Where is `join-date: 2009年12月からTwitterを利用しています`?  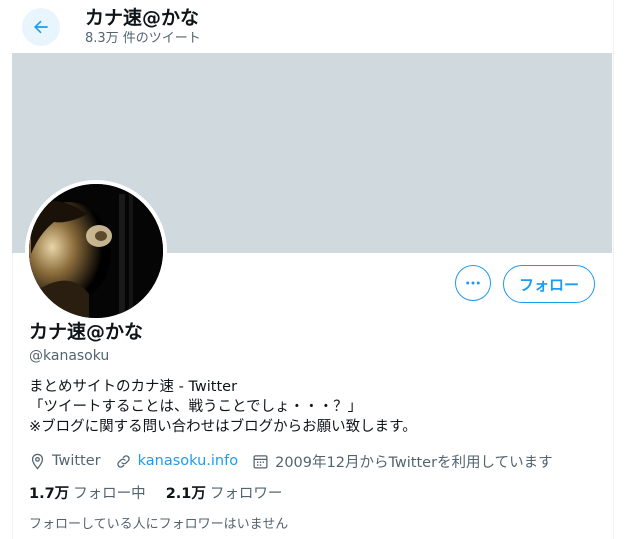 join-date: 2009年12月からTwitterを利用しています is located at coordinates (402, 461).